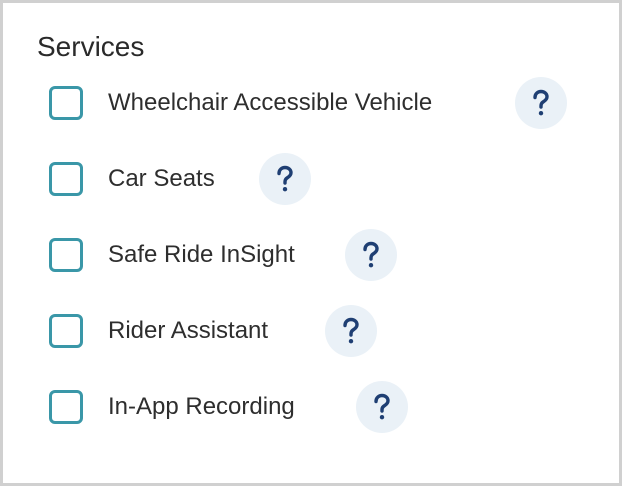 Image resolution: width=622 pixels, height=486 pixels. I want to click on car-seats-label: Car Seats, so click(161, 179).